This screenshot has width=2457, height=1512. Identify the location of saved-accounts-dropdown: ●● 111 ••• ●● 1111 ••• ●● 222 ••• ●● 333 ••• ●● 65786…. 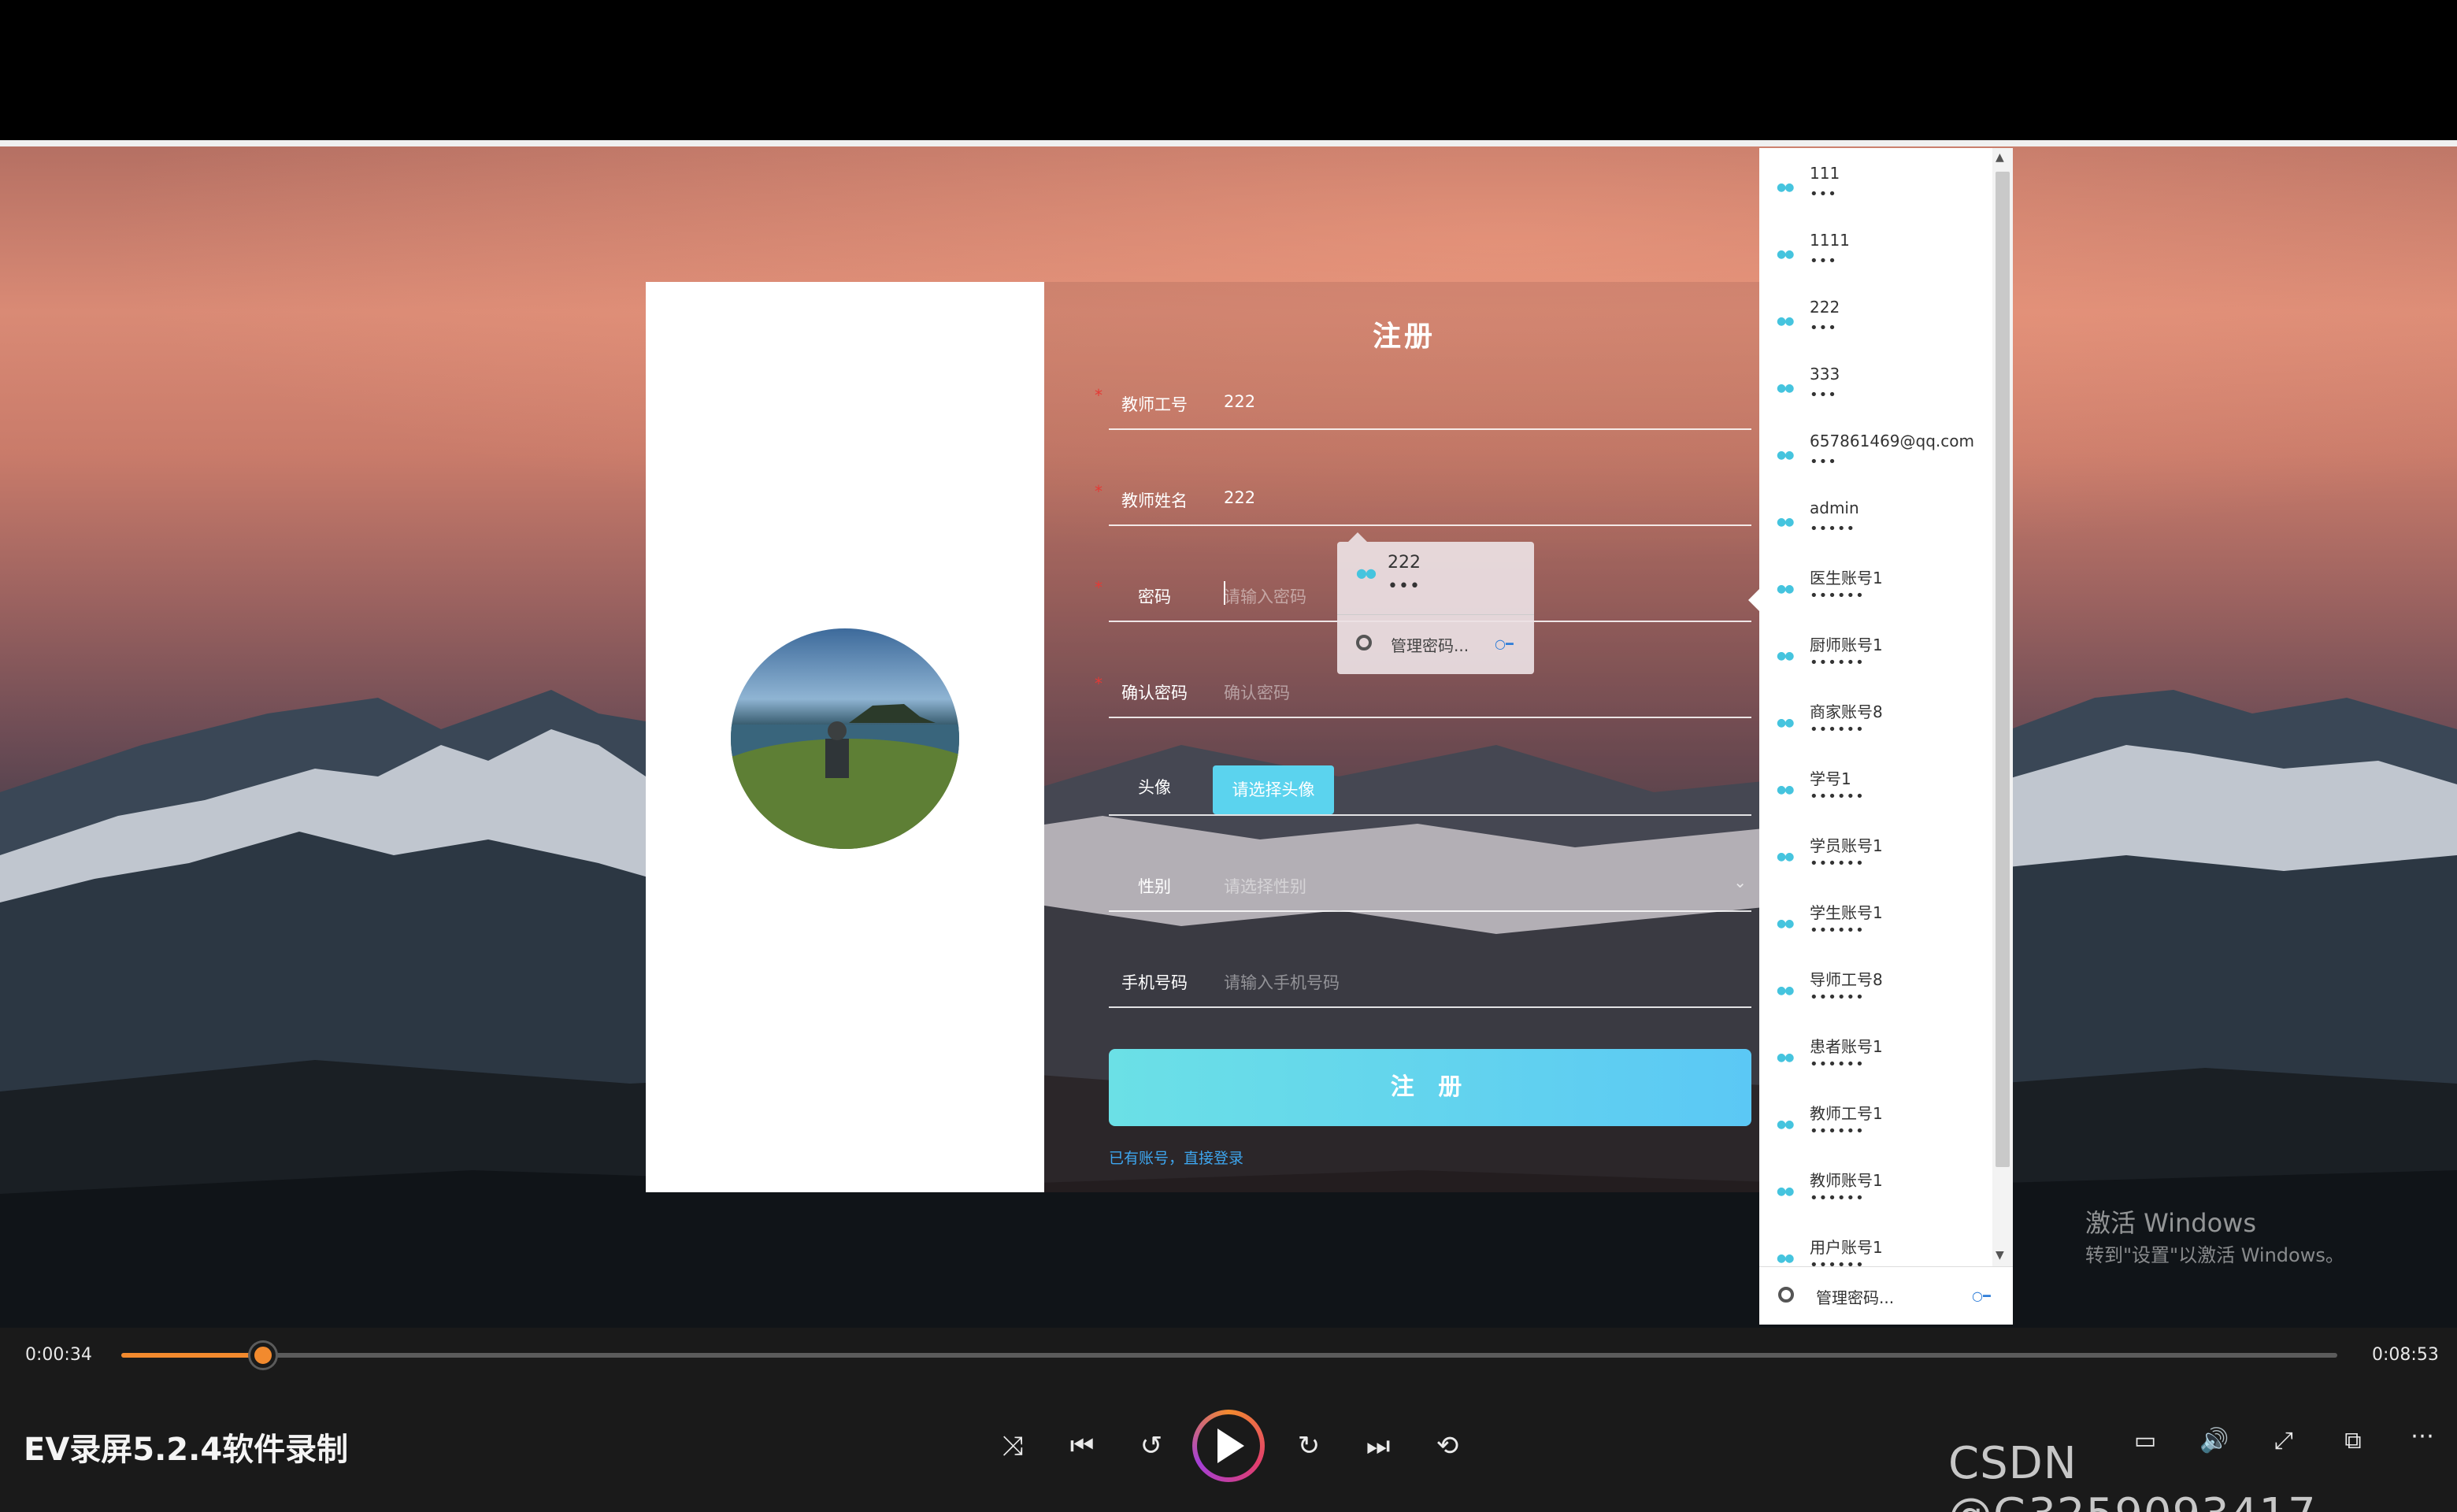
(1880, 736).